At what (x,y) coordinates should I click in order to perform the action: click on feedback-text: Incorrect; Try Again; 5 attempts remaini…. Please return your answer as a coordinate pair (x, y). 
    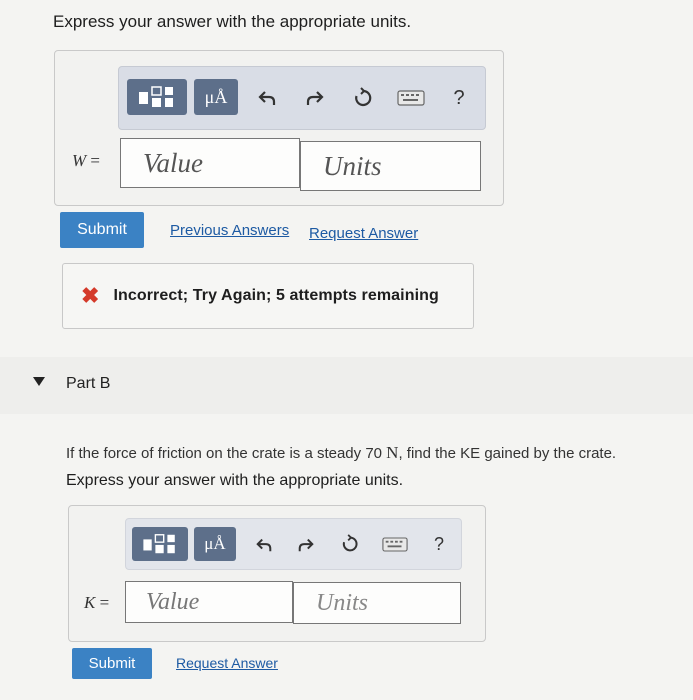
    Looking at the image, I should click on (276, 295).